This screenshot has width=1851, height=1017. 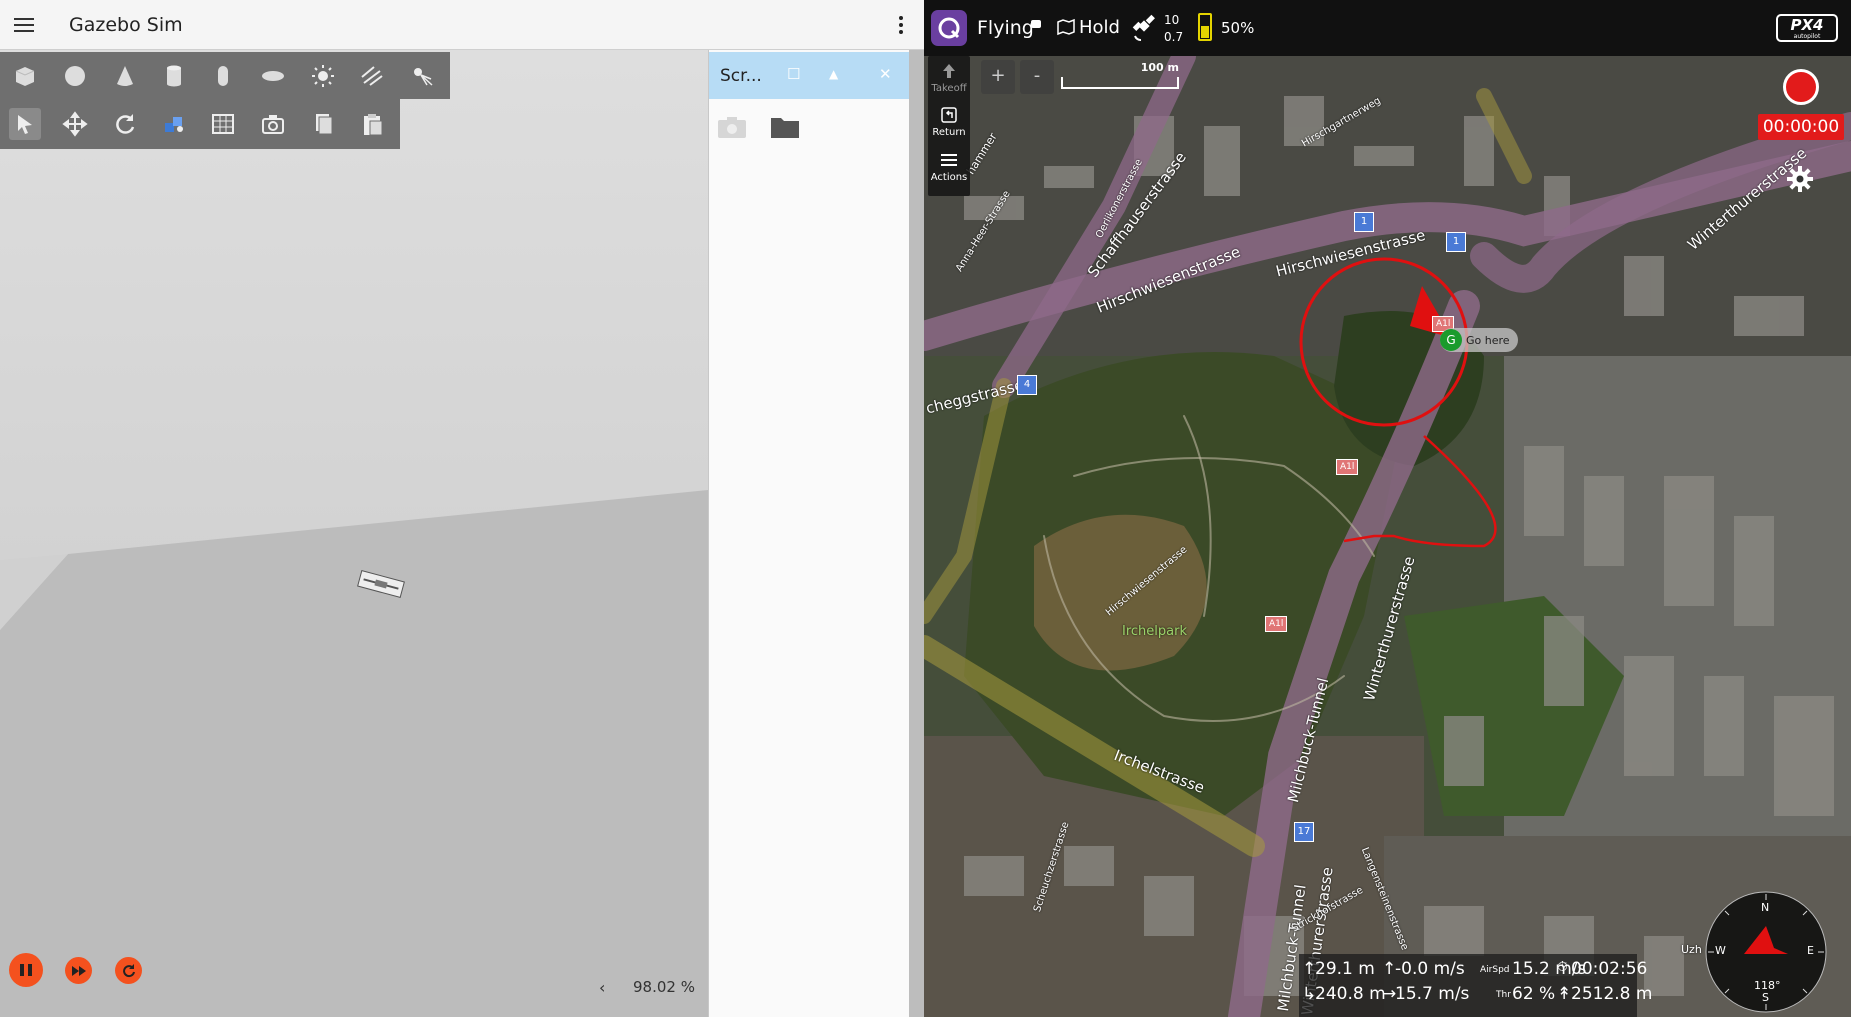 What do you see at coordinates (949, 167) in the screenshot?
I see `actions-button: Actions` at bounding box center [949, 167].